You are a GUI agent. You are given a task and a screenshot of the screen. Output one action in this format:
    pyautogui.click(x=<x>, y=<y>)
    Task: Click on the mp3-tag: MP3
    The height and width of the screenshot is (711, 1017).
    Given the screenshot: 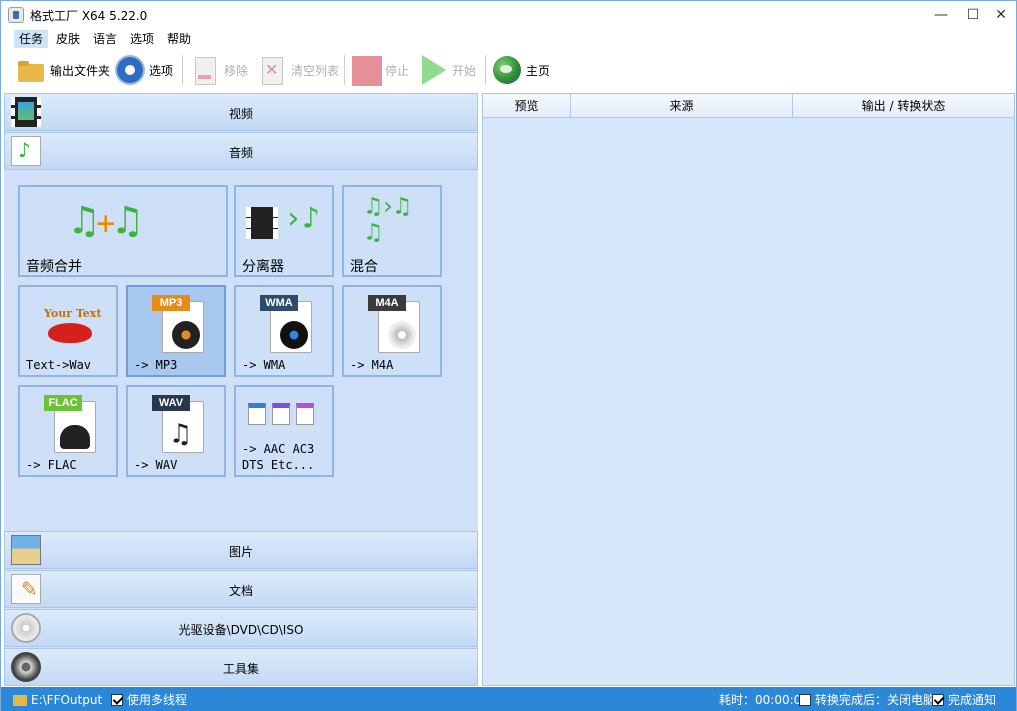 What is the action you would take?
    pyautogui.click(x=171, y=303)
    